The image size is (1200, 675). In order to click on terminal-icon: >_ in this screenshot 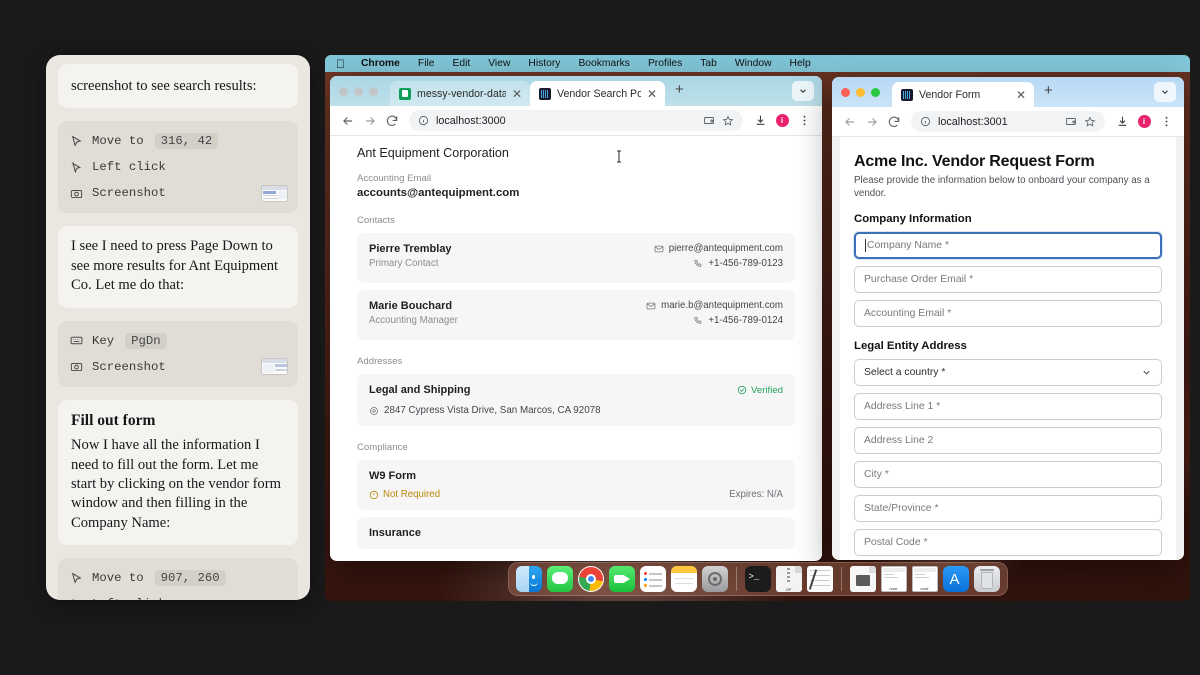, I will do `click(757, 579)`.